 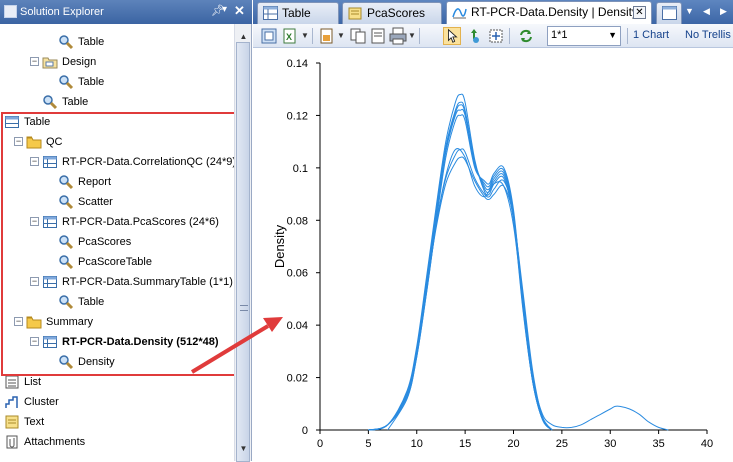 I want to click on tab-close-icon: ✕, so click(x=639, y=12).